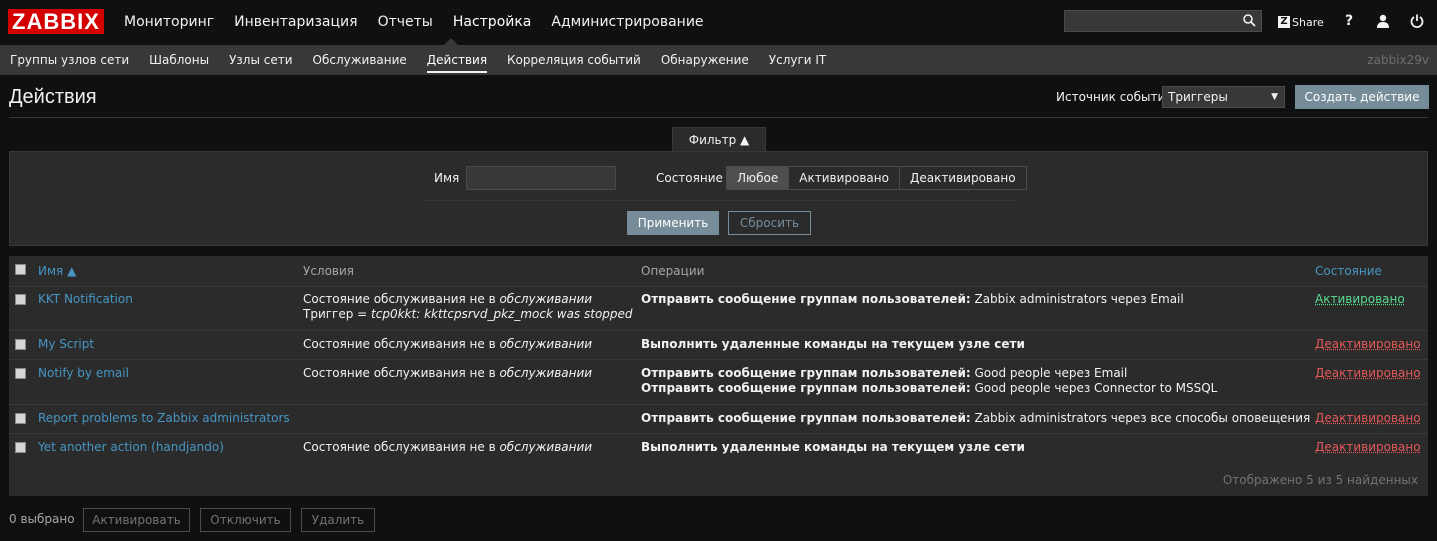 The height and width of the screenshot is (541, 1437). I want to click on share-button: Z Share, so click(1301, 22).